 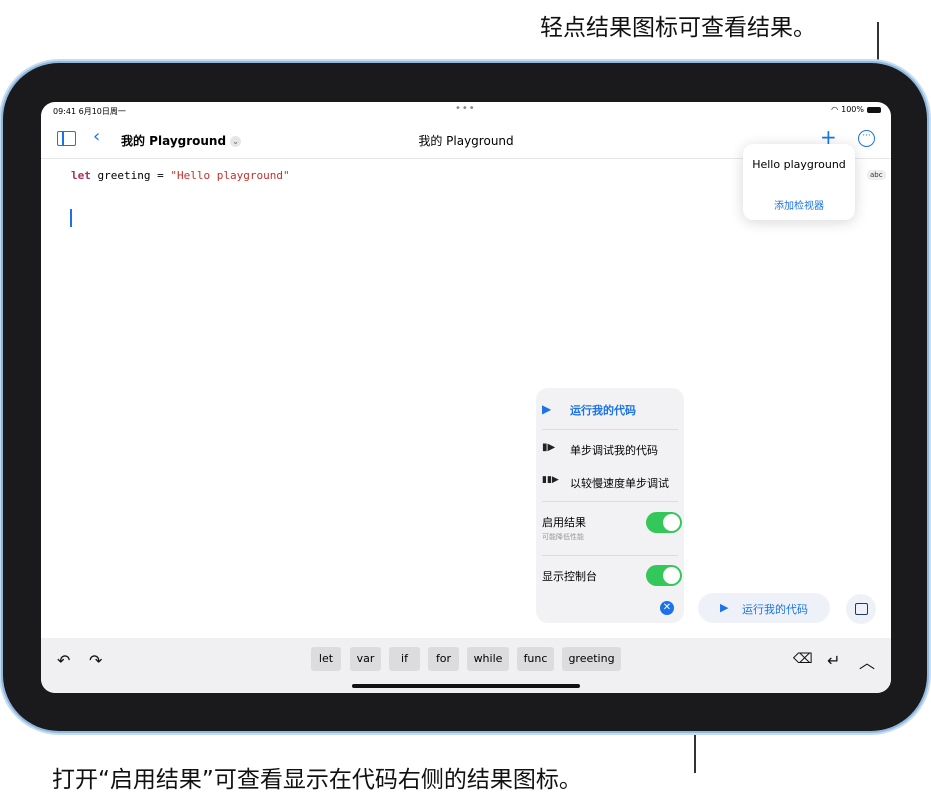 I want to click on enable-results-label: 启用结果, so click(x=564, y=522).